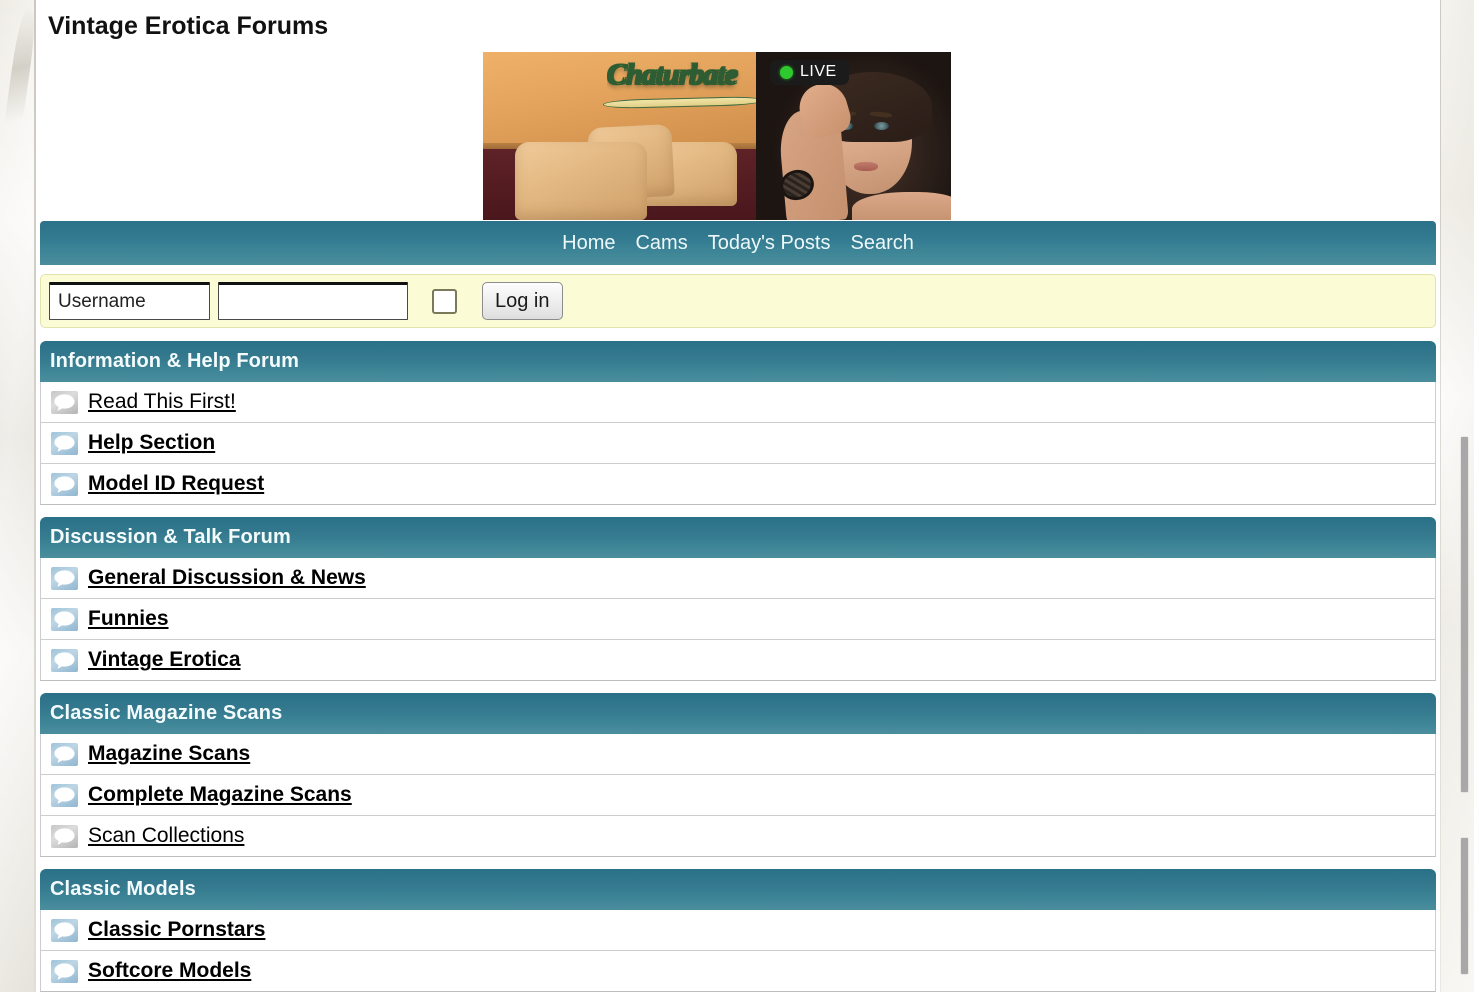 The image size is (1474, 992). What do you see at coordinates (588, 243) in the screenshot?
I see `nav-item-home: Home` at bounding box center [588, 243].